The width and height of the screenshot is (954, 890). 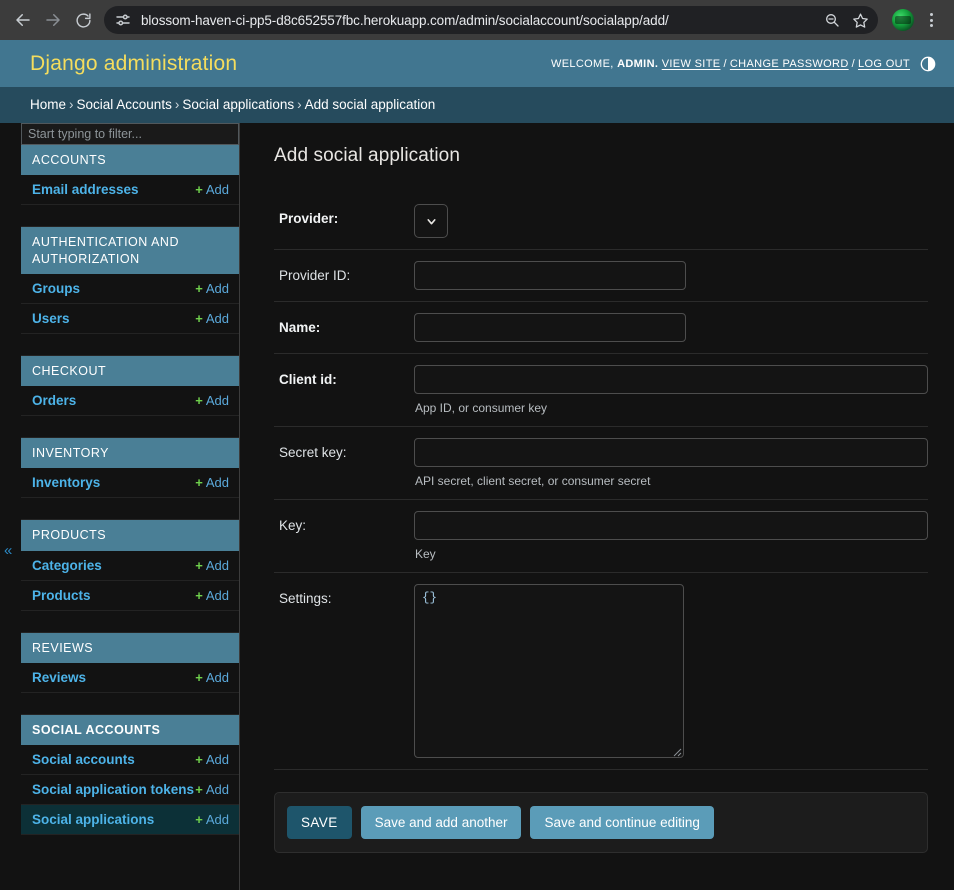 I want to click on field-control-column: App ID, or consumer key, so click(x=671, y=390).